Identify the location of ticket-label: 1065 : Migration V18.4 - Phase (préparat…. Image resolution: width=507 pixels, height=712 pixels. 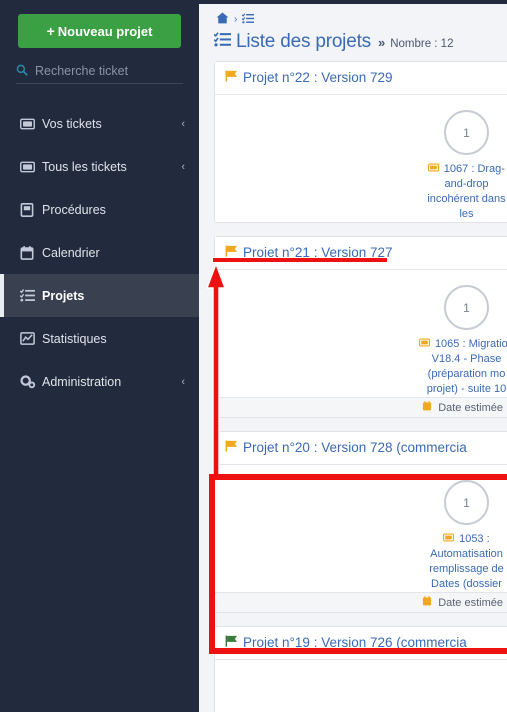
(461, 364).